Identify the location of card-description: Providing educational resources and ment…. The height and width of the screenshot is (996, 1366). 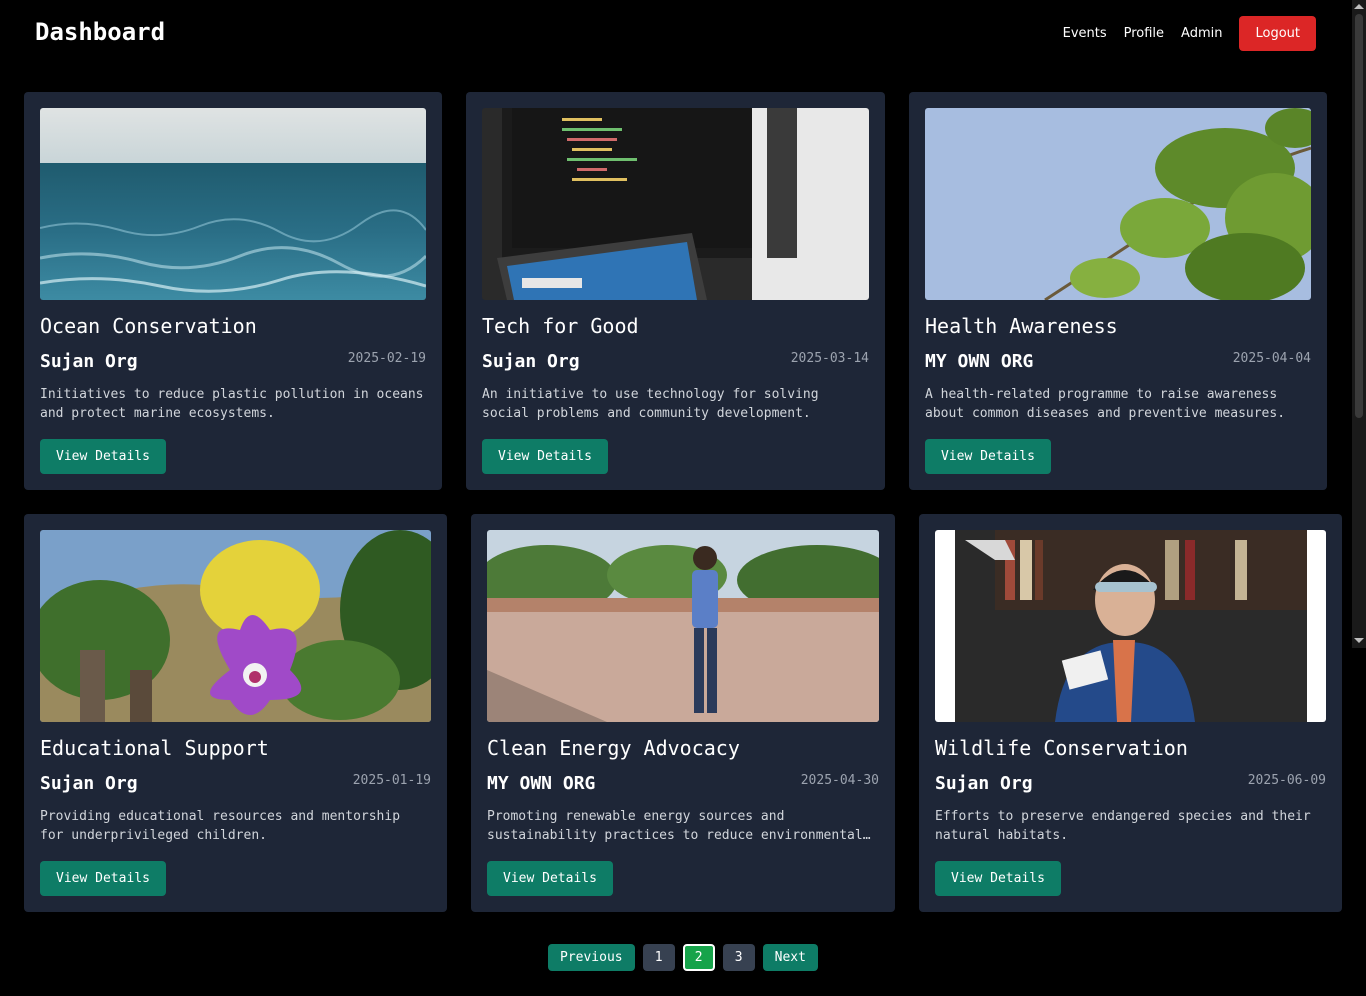
(220, 826).